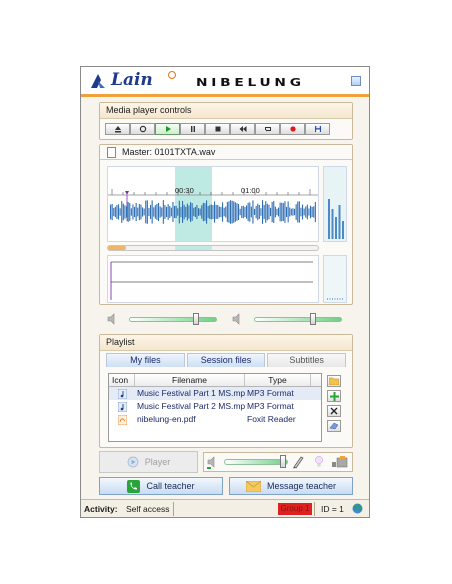 Image resolution: width=452 pixels, height=584 pixels. I want to click on student-track-graphic, so click(211, 280).